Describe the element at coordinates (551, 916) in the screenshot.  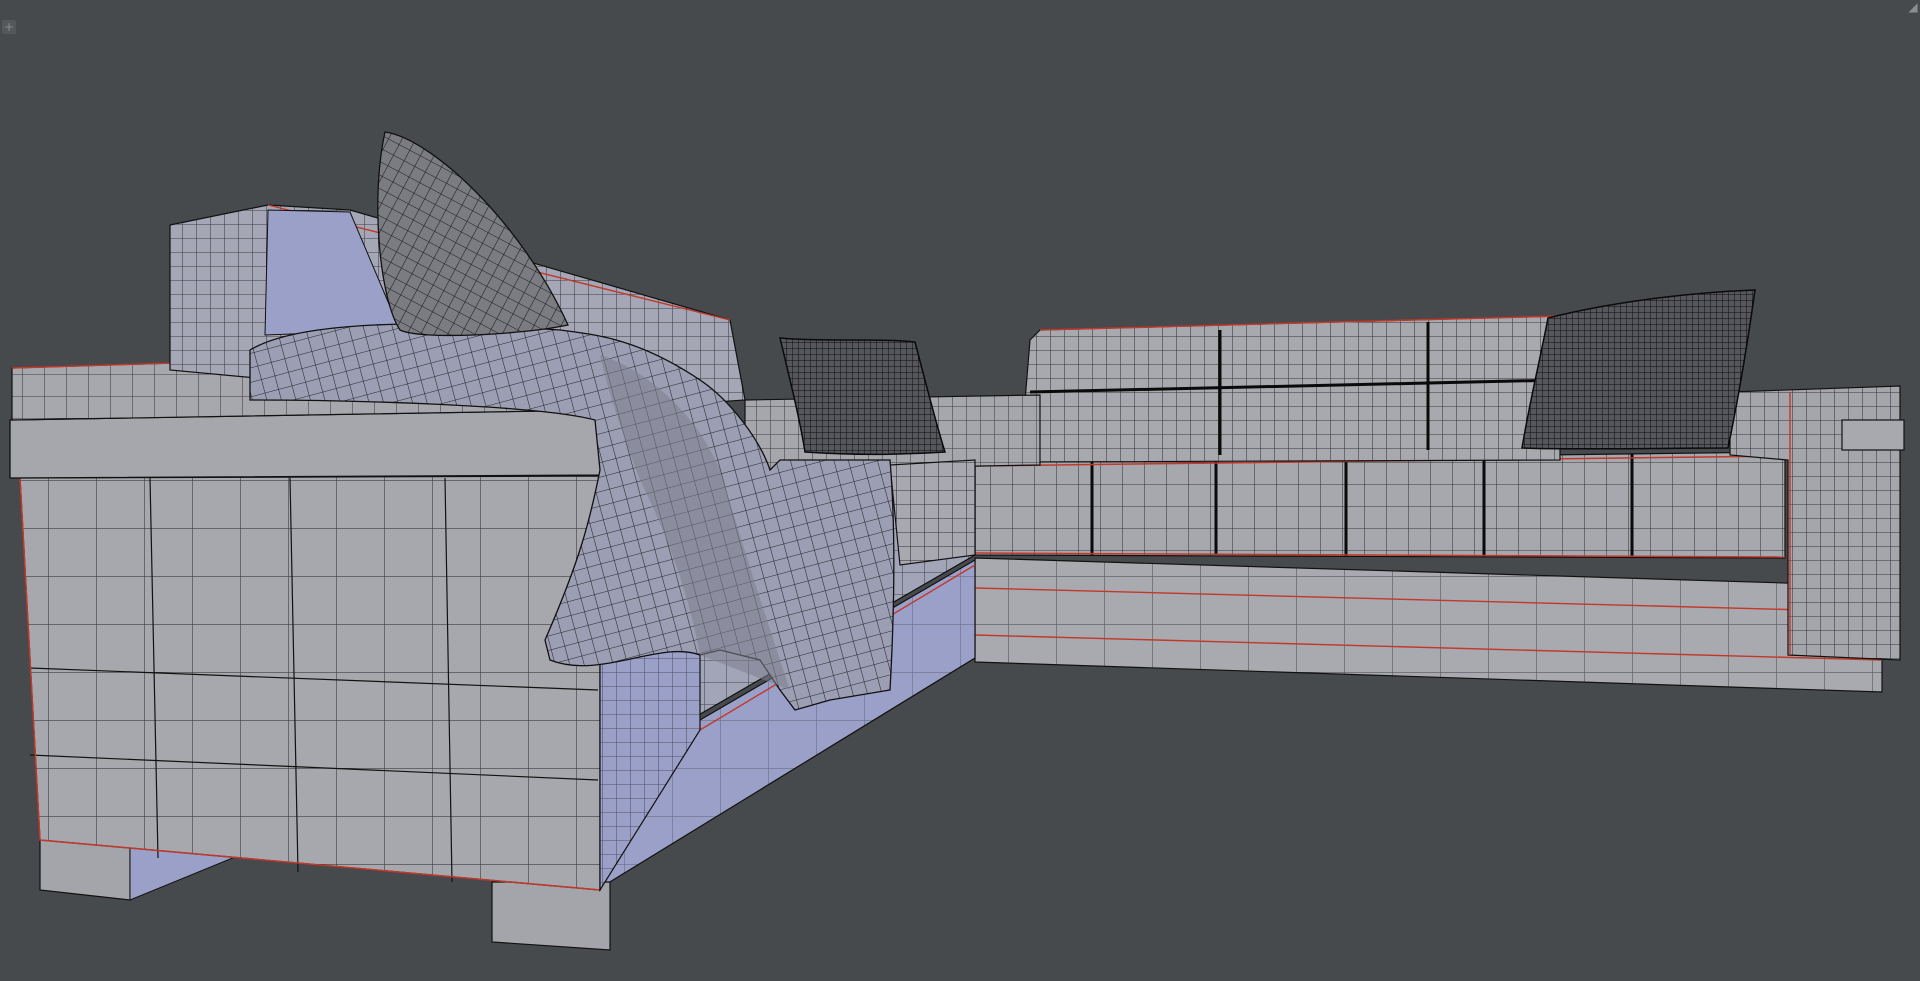
I see `left-leg-mid` at that location.